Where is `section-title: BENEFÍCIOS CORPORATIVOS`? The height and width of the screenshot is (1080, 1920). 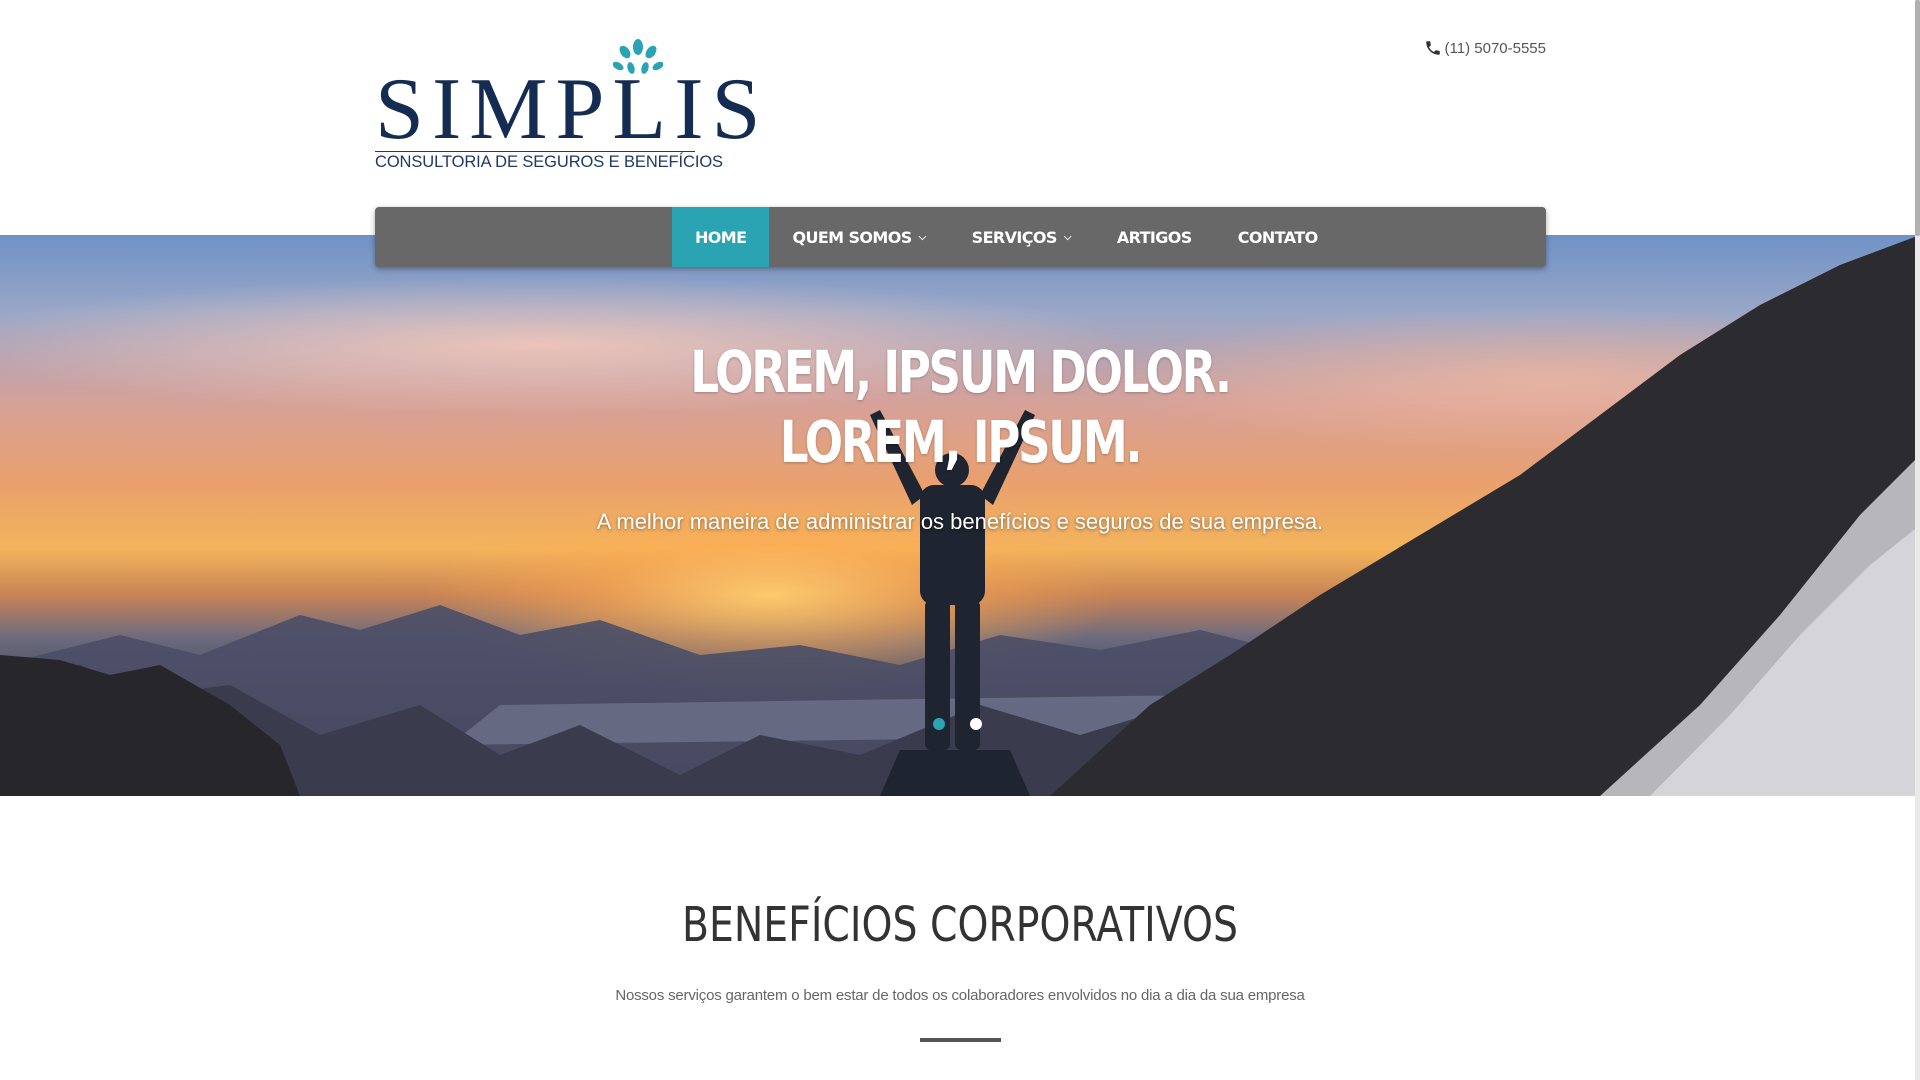 section-title: BENEFÍCIOS CORPORATIVOS is located at coordinates (959, 925).